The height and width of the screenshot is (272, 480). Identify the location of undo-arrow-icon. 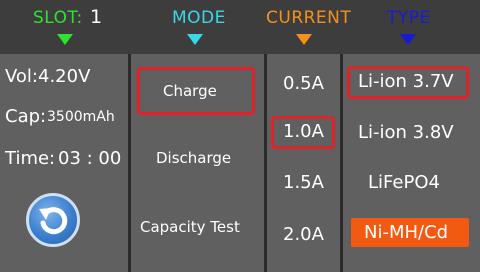
(53, 221).